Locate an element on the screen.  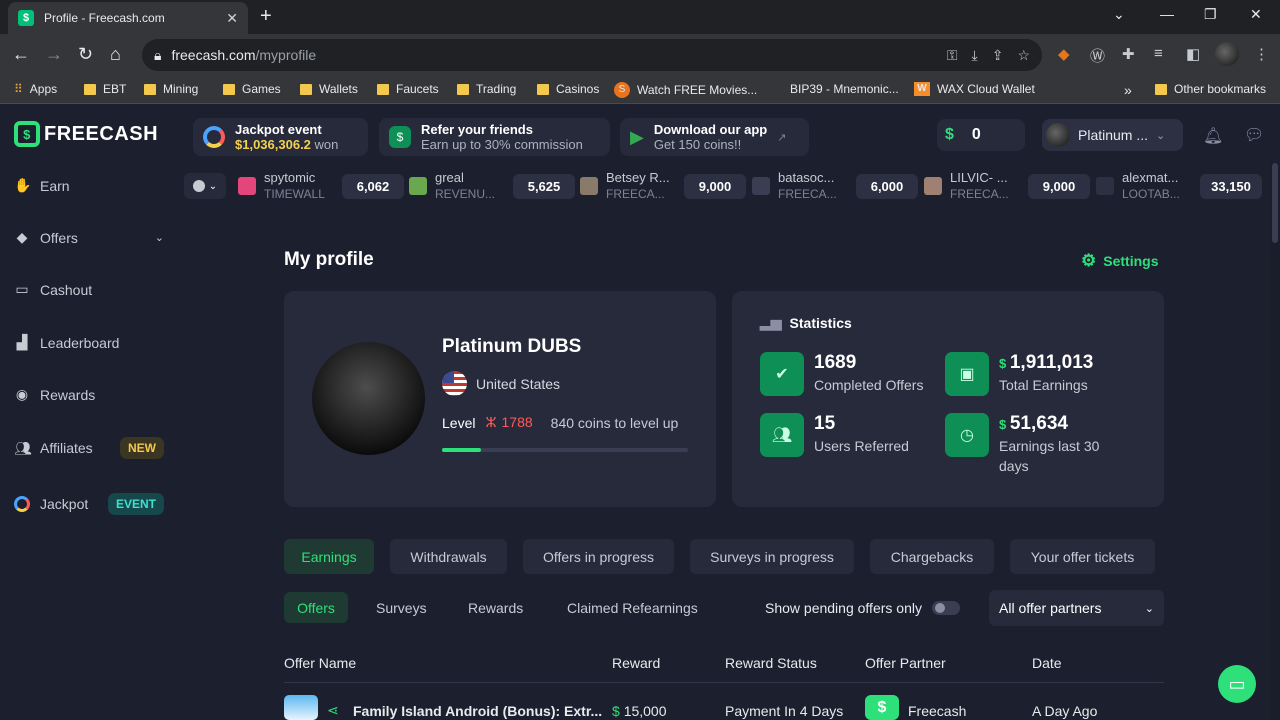
support-chat-button: ▭ is located at coordinates (1237, 684).